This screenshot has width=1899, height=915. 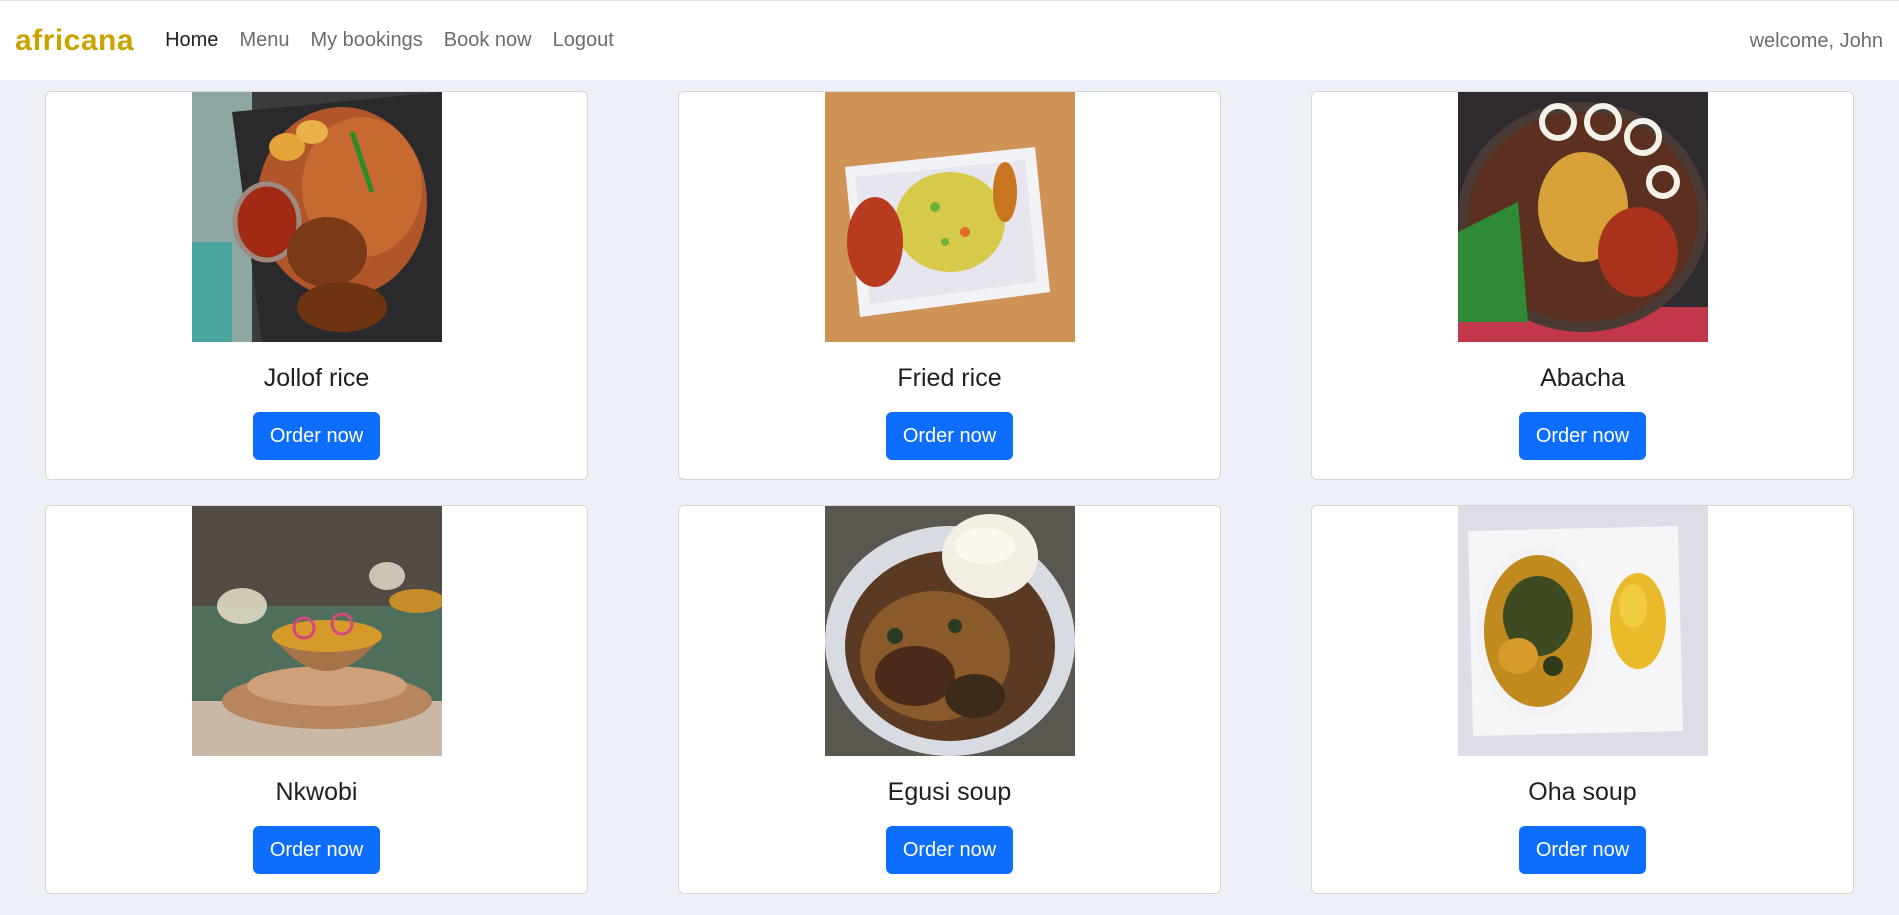 I want to click on dish-name: Oha soup, so click(x=1582, y=792).